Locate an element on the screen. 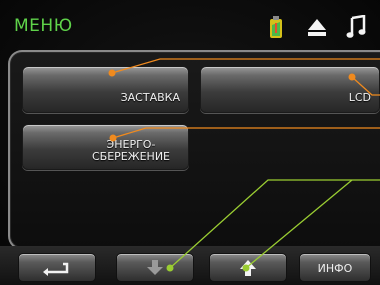  down-arrow-icon is located at coordinates (155, 267).